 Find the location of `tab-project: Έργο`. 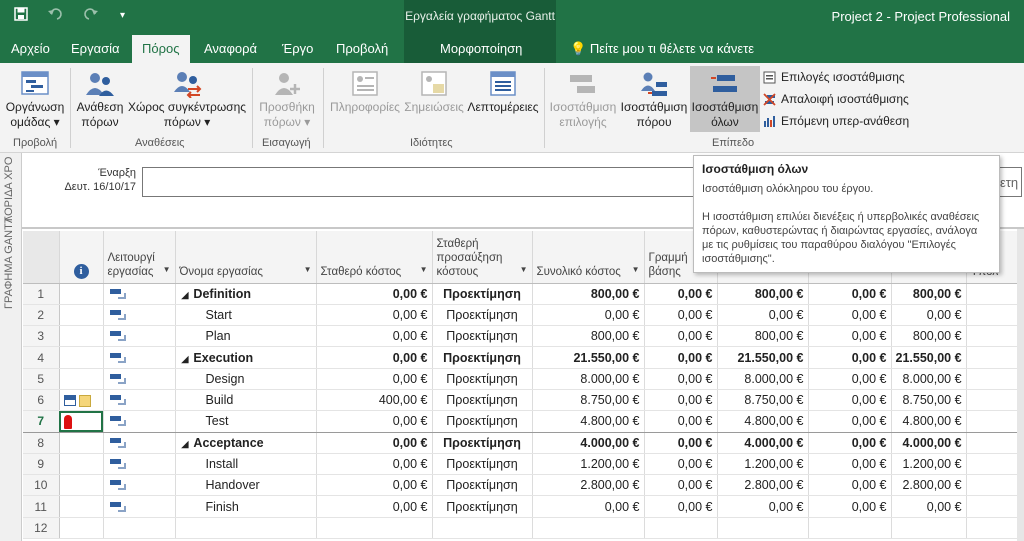

tab-project: Έργο is located at coordinates (297, 48).